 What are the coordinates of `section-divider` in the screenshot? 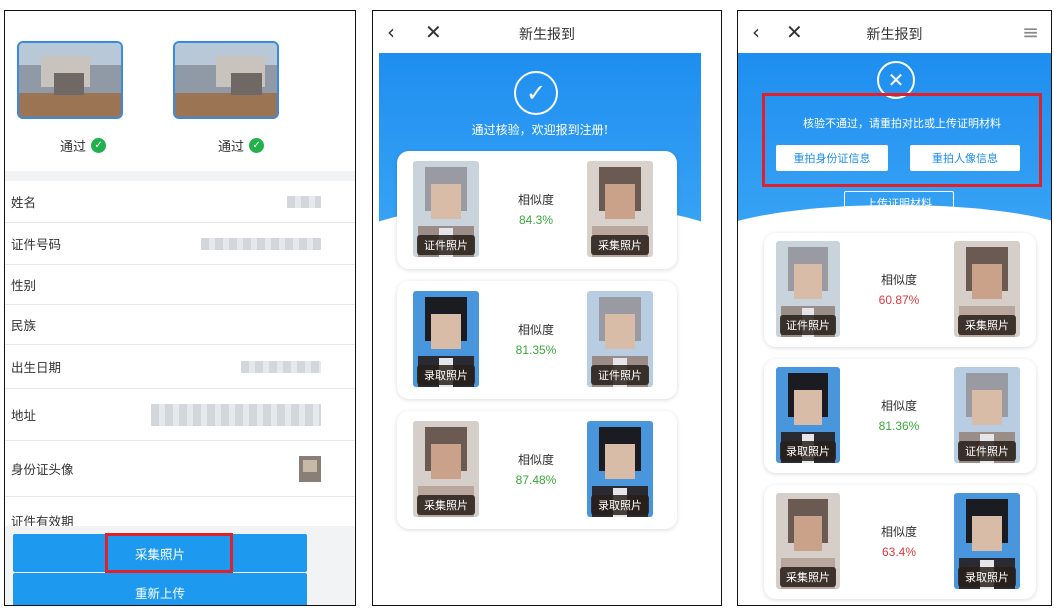 It's located at (180, 176).